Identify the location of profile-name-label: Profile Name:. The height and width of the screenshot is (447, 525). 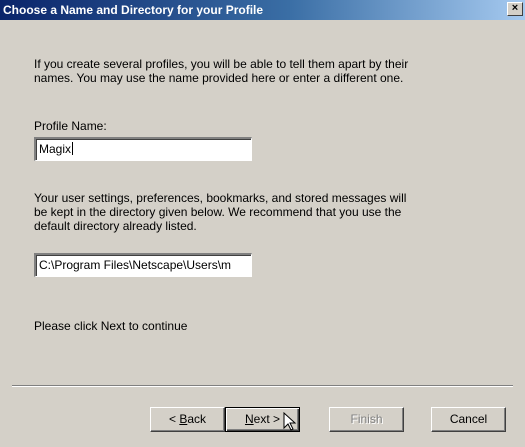
(70, 126).